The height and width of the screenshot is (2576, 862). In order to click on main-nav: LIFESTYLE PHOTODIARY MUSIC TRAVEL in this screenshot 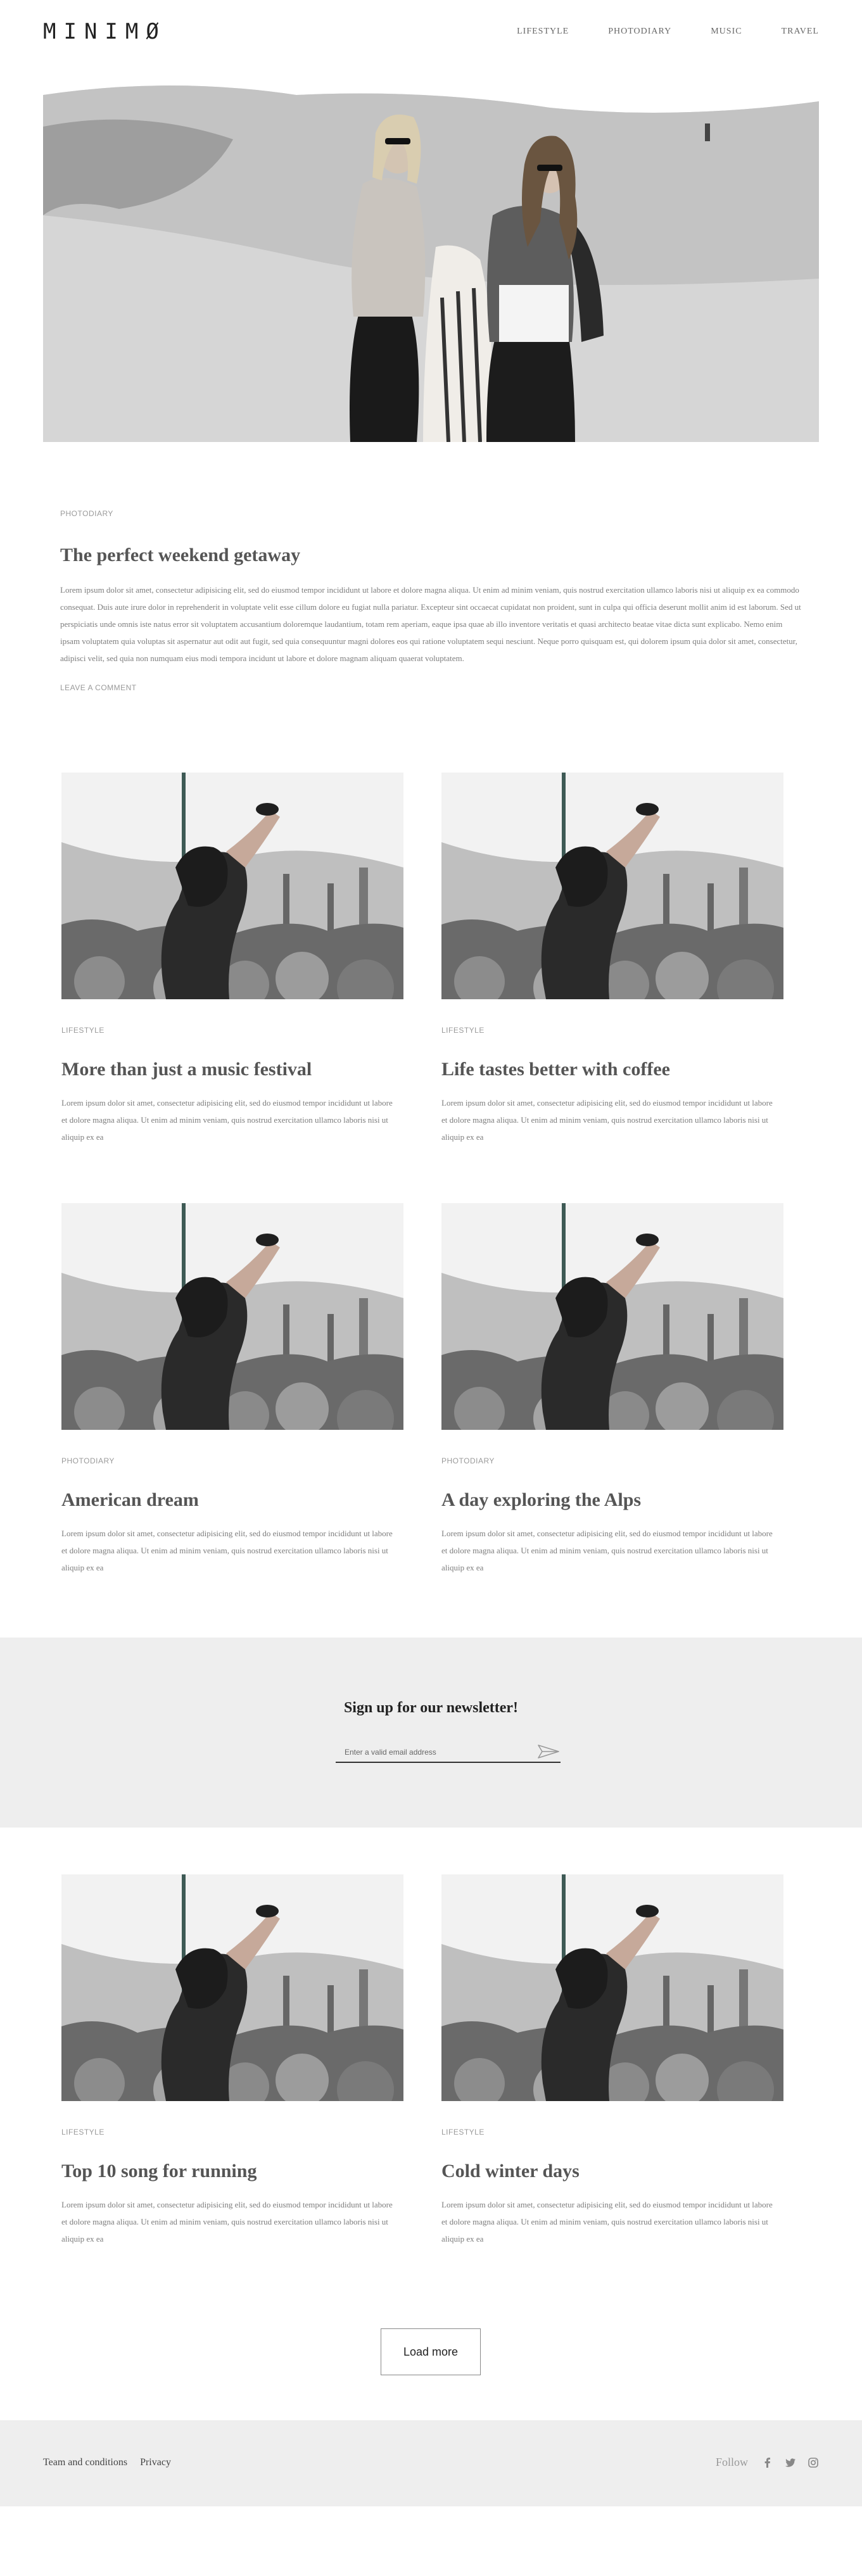, I will do `click(668, 32)`.